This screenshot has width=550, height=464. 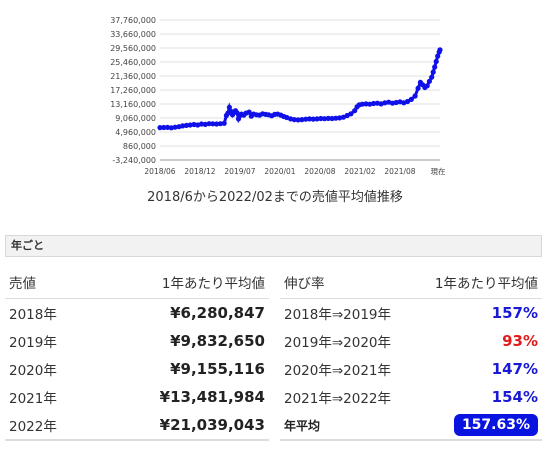 I want to click on annual-average-cell: 157.63%, so click(x=477, y=426).